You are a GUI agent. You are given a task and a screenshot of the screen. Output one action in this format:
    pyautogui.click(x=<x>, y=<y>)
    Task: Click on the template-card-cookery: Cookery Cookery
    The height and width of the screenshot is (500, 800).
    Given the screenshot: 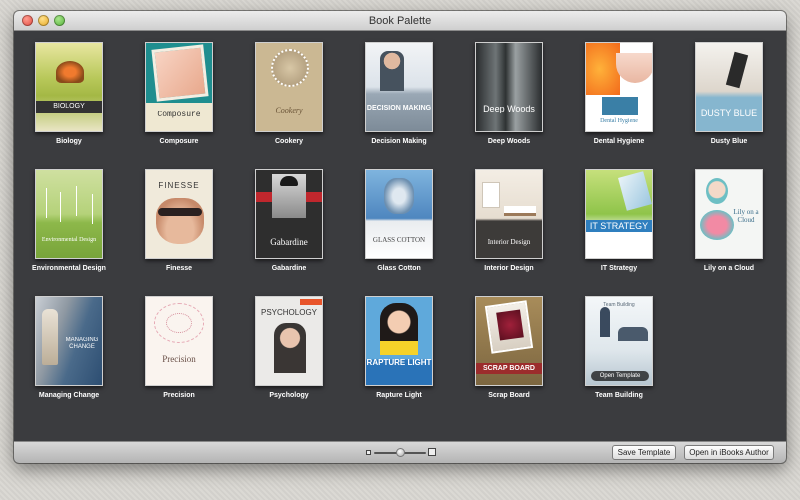 What is the action you would take?
    pyautogui.click(x=289, y=93)
    